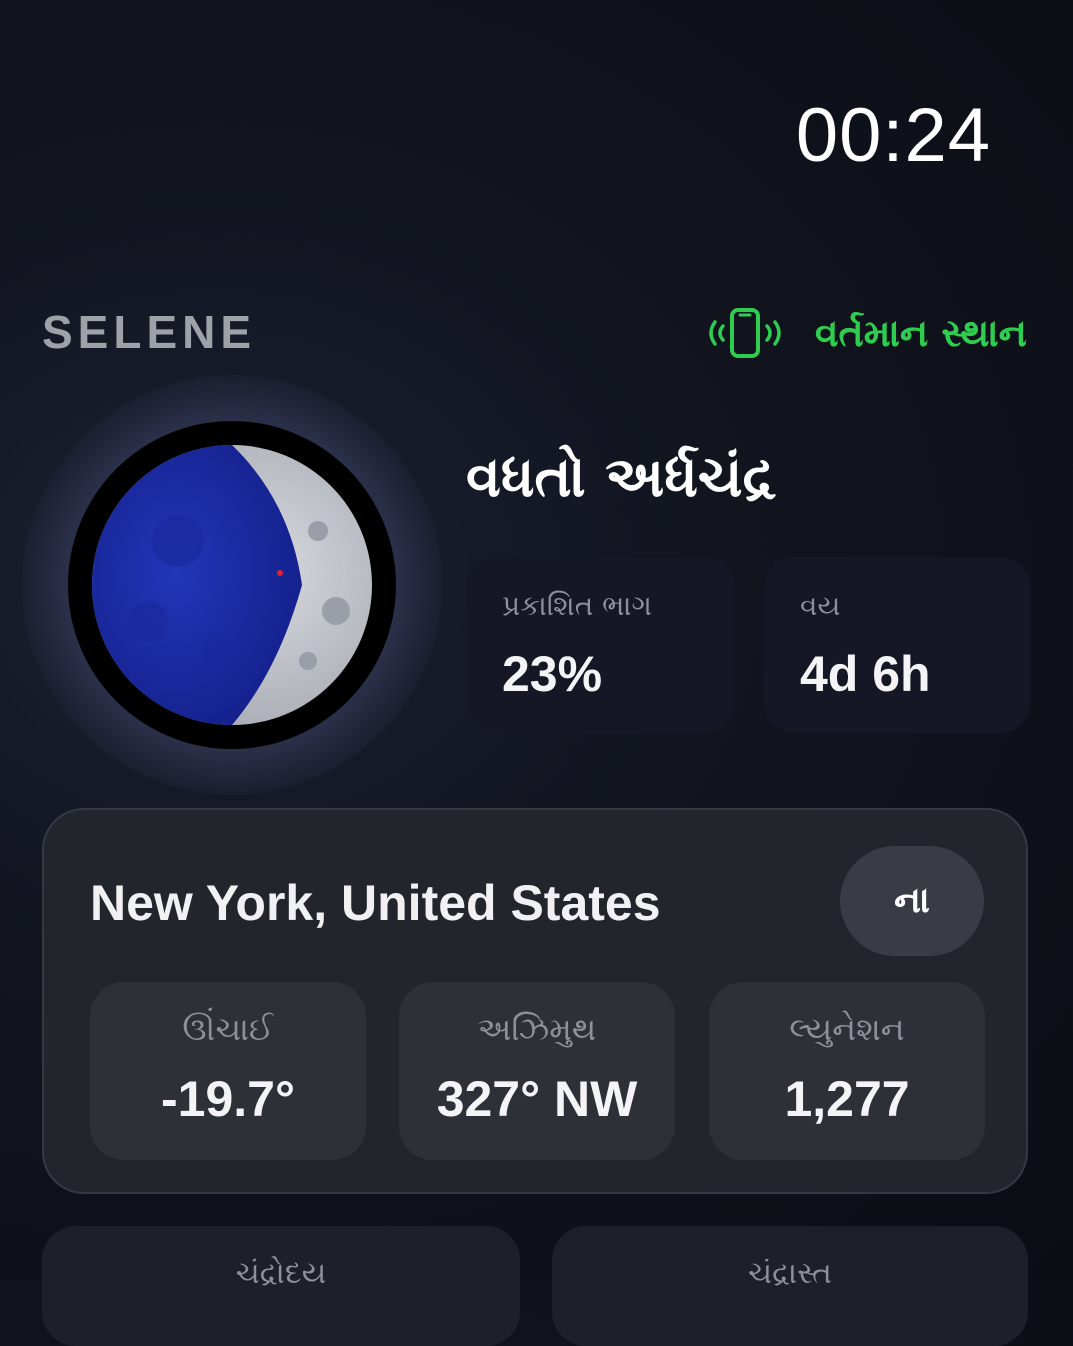 The height and width of the screenshot is (1346, 1073). Describe the element at coordinates (745, 333) in the screenshot. I see `phone-signal-icon` at that location.